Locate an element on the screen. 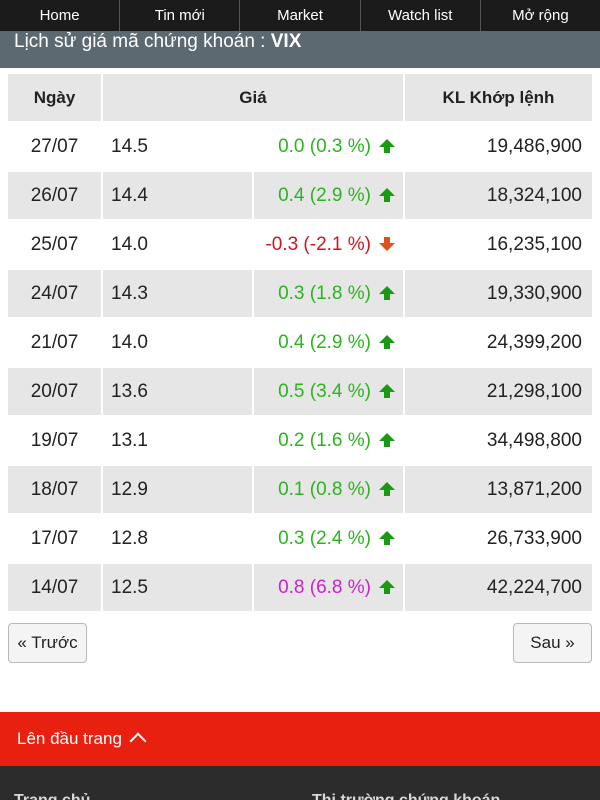 Image resolution: width=600 pixels, height=800 pixels. row-change-value: 0.1 (0.8 %) is located at coordinates (324, 489).